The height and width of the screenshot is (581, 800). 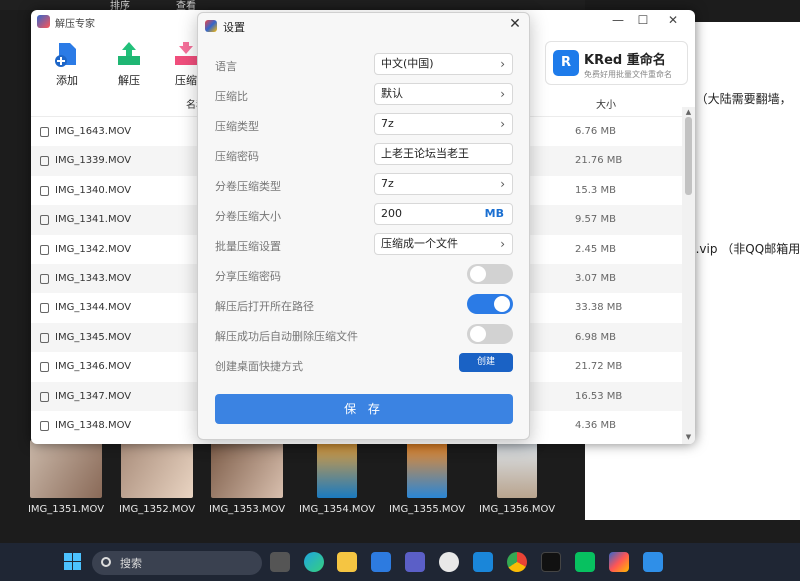 I want to click on kred-ad-banner: R KRed 重命名 免费好用批量文件重命名, so click(x=616, y=63).